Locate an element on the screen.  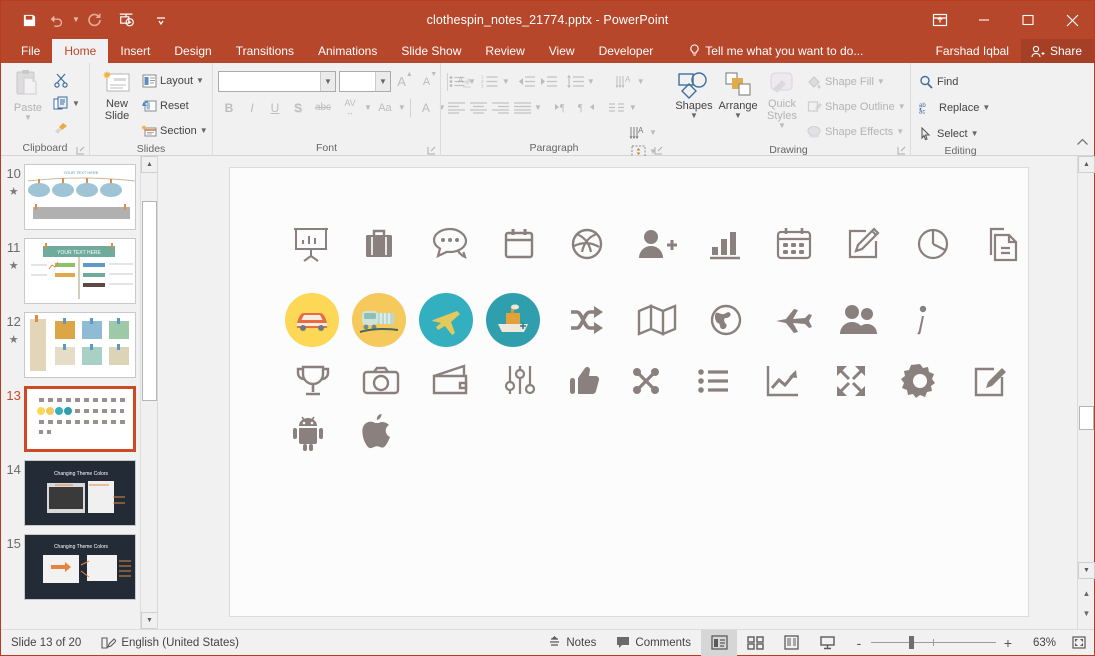
next-slide-button: ▼ is located at coordinates (1086, 613).